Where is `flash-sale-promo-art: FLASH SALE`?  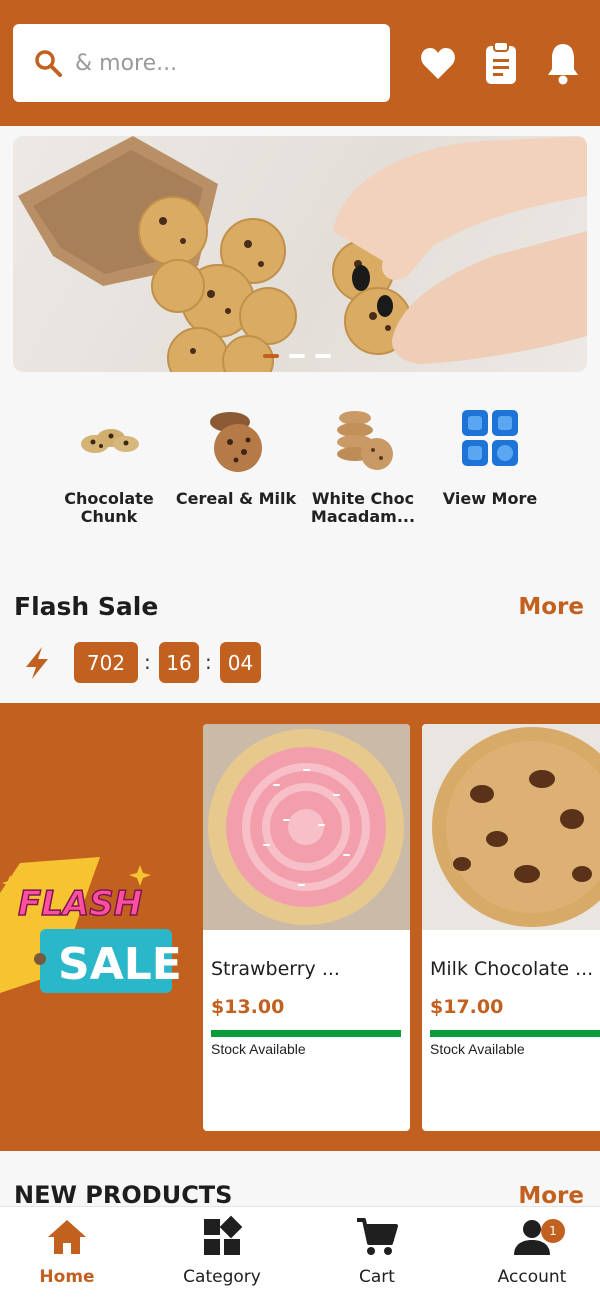 flash-sale-promo-art: FLASH SALE is located at coordinates (90, 925).